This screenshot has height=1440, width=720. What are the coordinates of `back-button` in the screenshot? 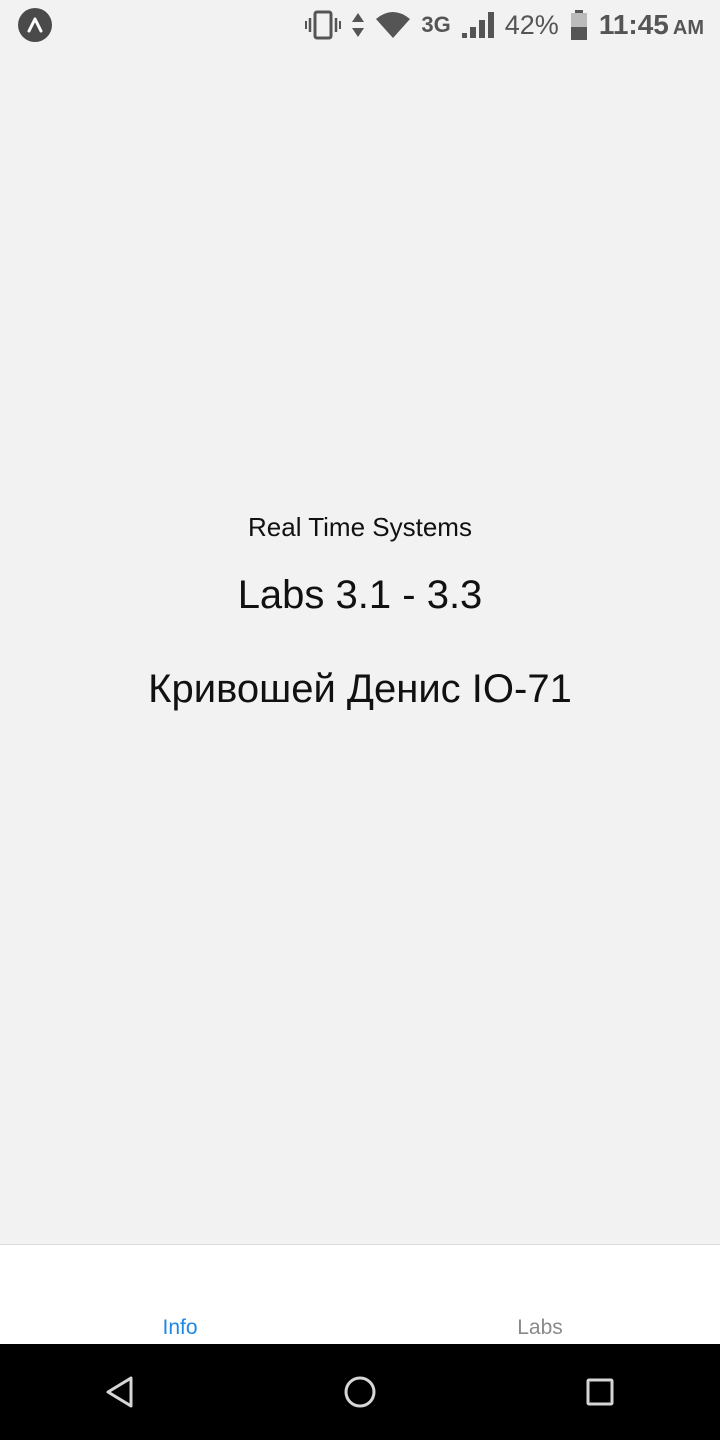 It's located at (120, 1392).